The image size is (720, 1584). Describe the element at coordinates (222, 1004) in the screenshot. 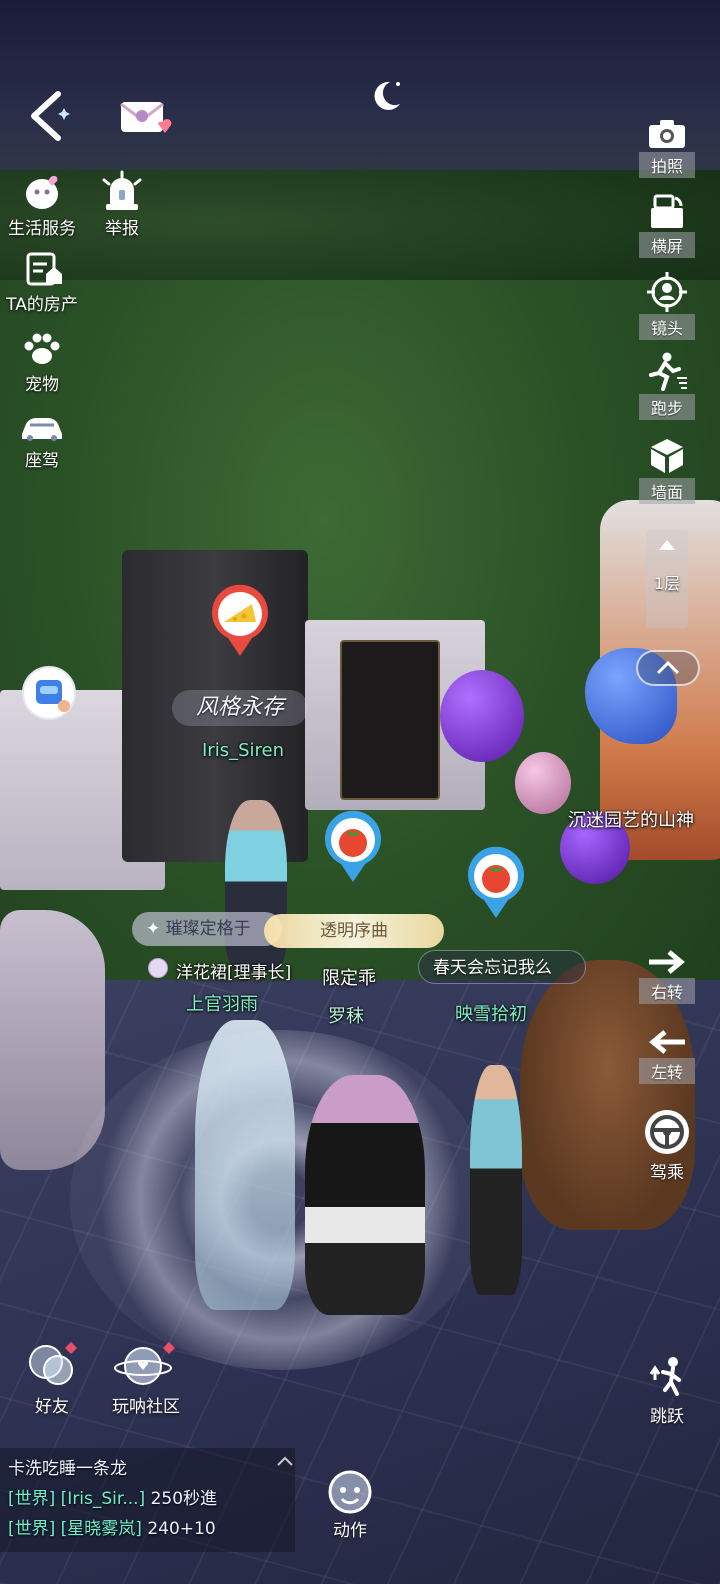

I see `player-name-left: 上官羽雨` at that location.